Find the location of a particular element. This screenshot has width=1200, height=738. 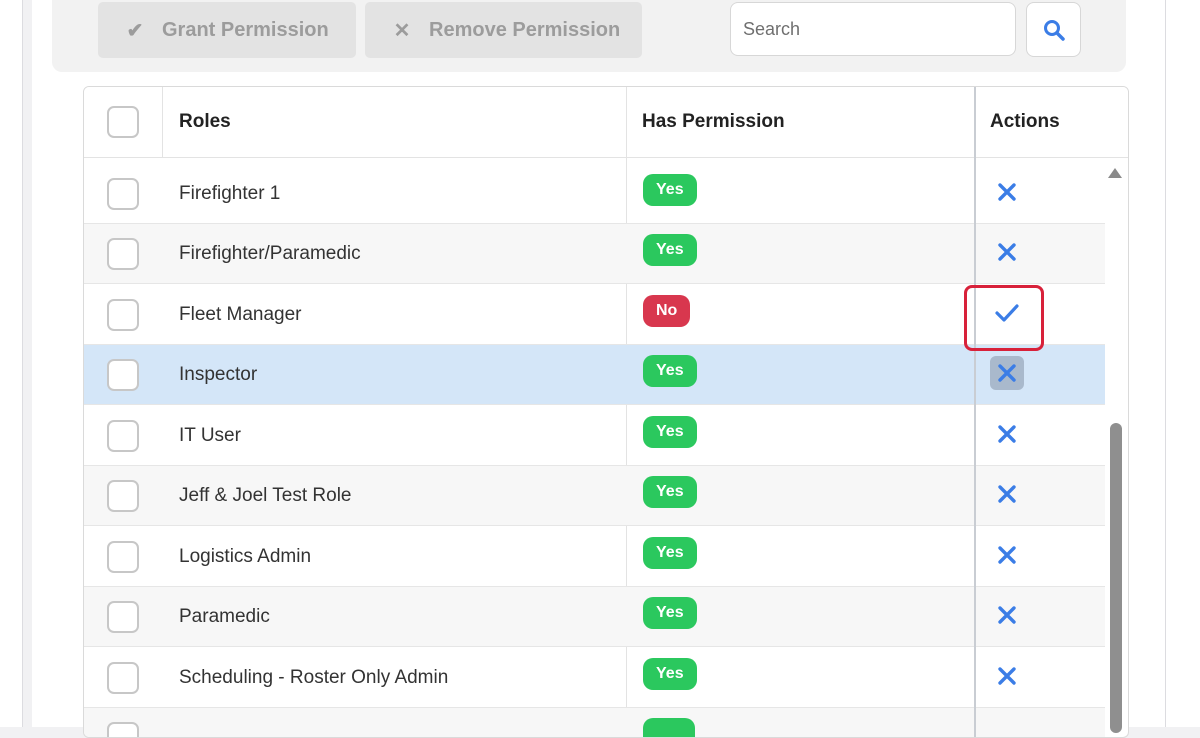

role-name: Scheduling - Roster Only Admin is located at coordinates (314, 677).